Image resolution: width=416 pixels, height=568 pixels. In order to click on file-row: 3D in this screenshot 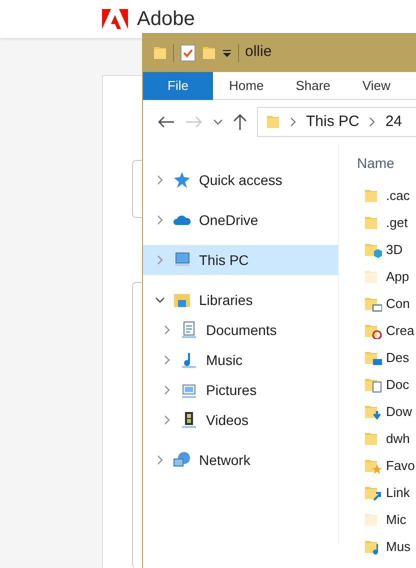, I will do `click(386, 249)`.